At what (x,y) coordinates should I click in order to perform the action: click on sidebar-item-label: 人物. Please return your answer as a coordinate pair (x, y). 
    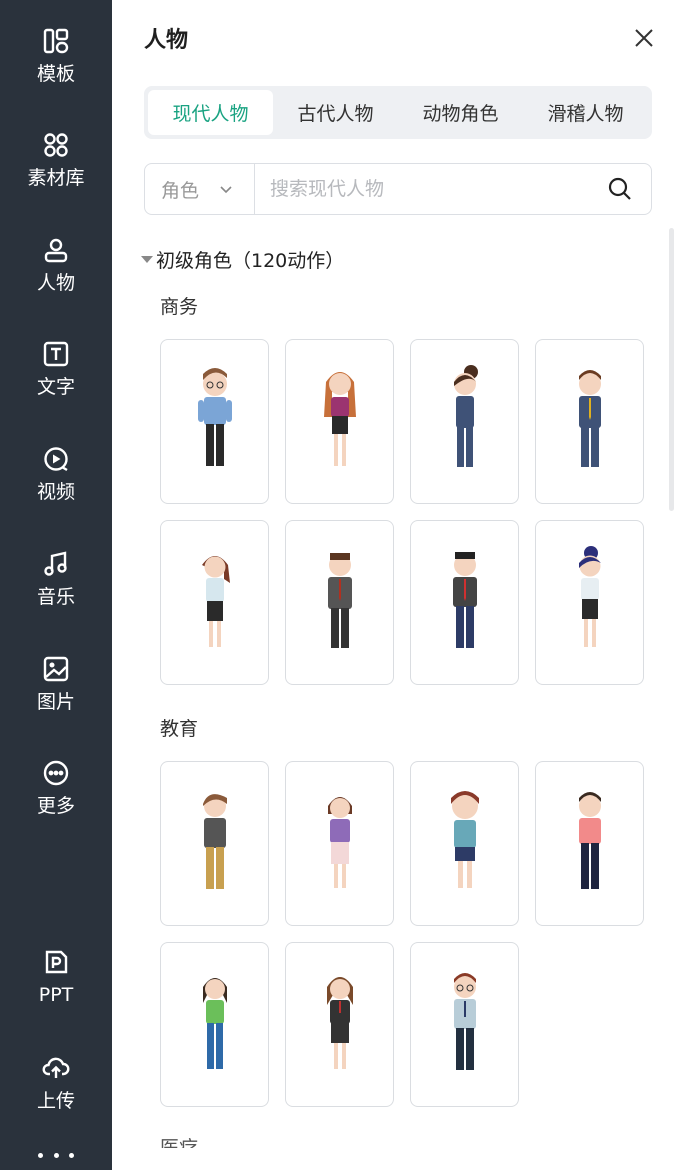
    Looking at the image, I should click on (55, 283).